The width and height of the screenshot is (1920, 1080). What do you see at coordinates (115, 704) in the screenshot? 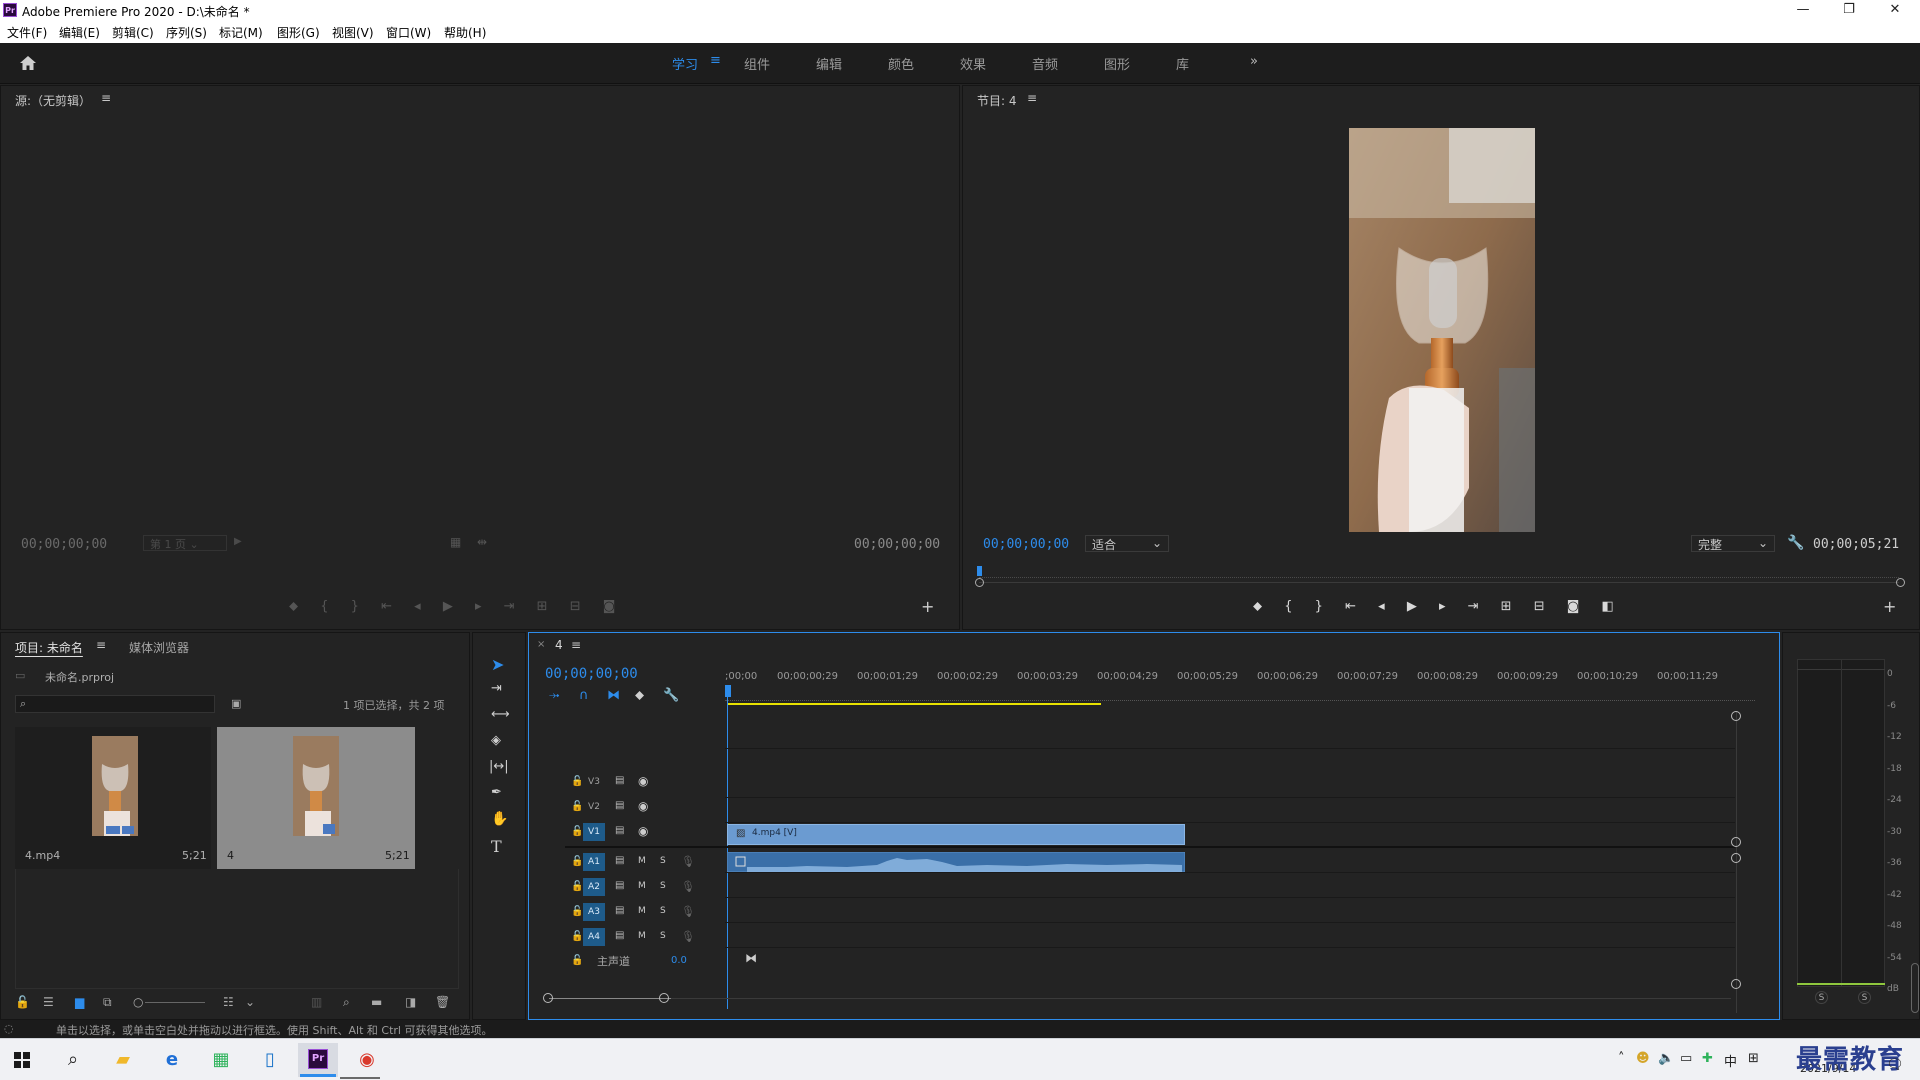
I see `project-search-input: ⌕` at bounding box center [115, 704].